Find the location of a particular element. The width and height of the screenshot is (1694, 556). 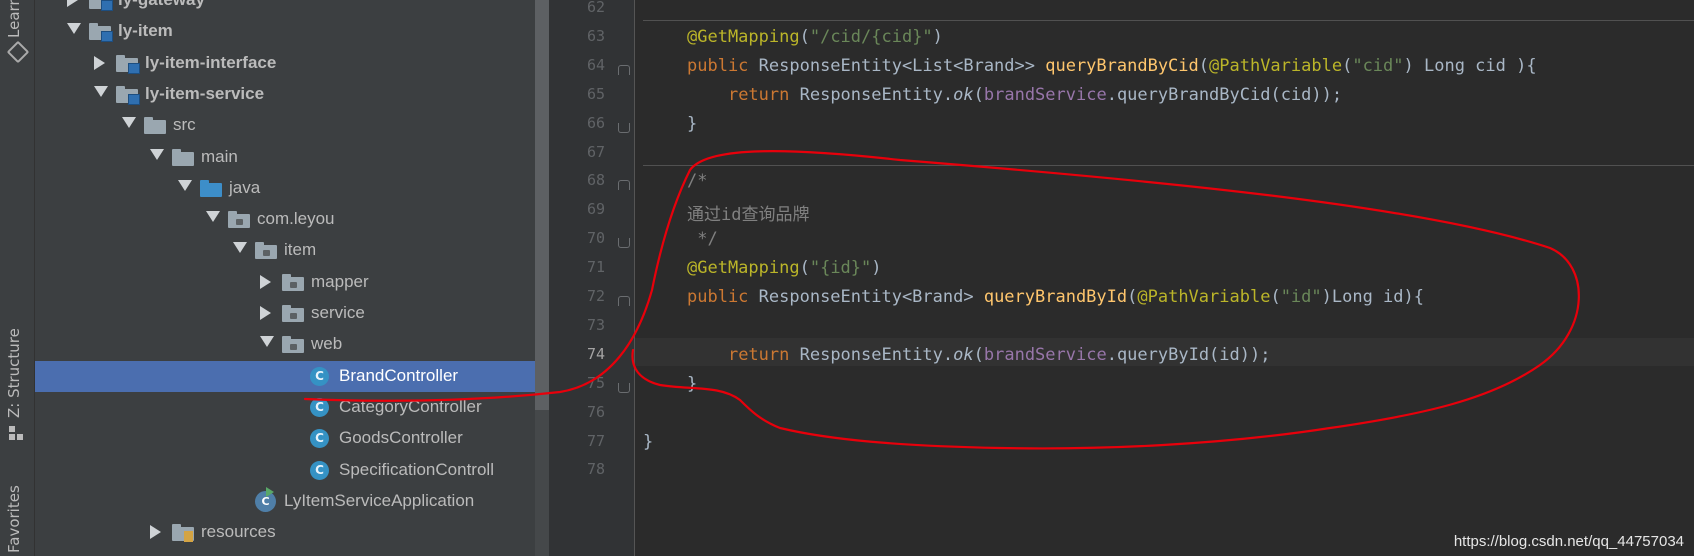

watermark: https://blog.csdn.net/qq_44757034 is located at coordinates (1568, 541).